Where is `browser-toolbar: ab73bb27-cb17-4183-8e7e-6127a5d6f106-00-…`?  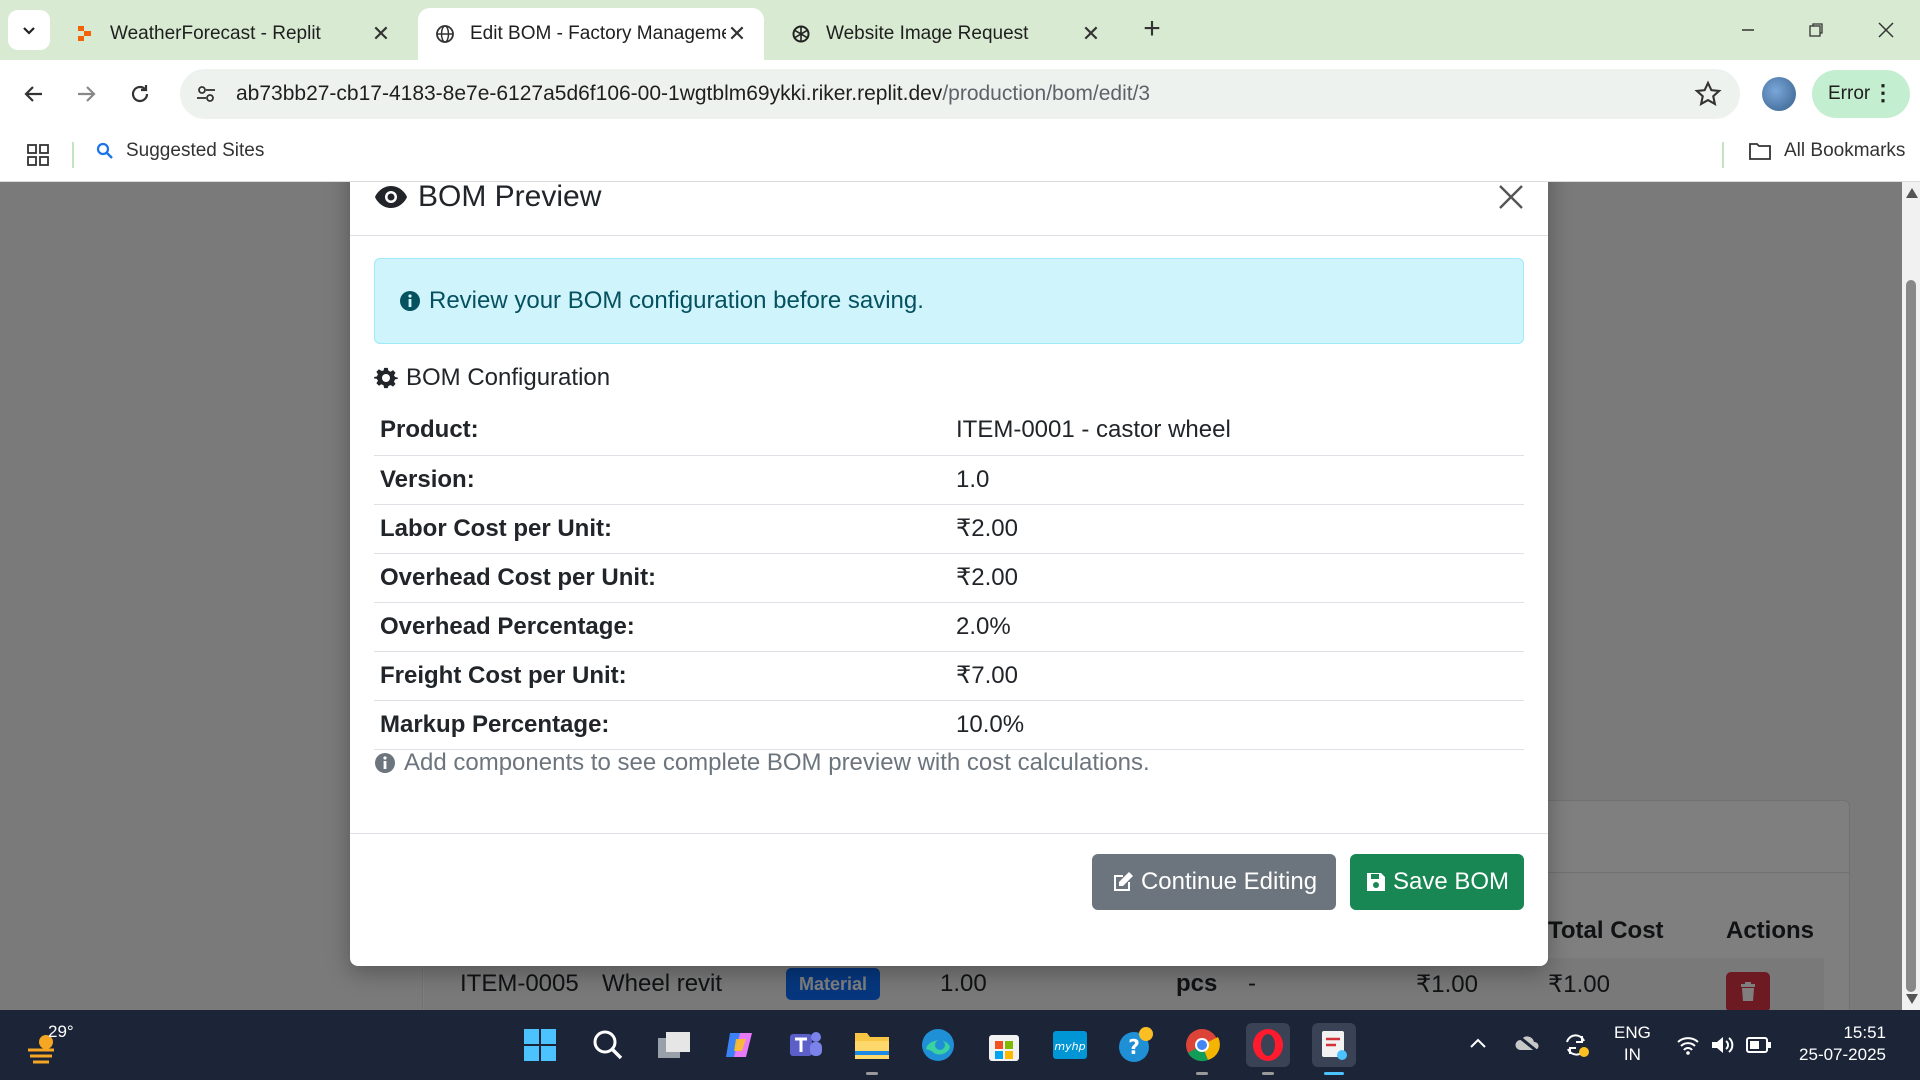
browser-toolbar: ab73bb27-cb17-4183-8e7e-6127a5d6f106-00-… is located at coordinates (960, 94).